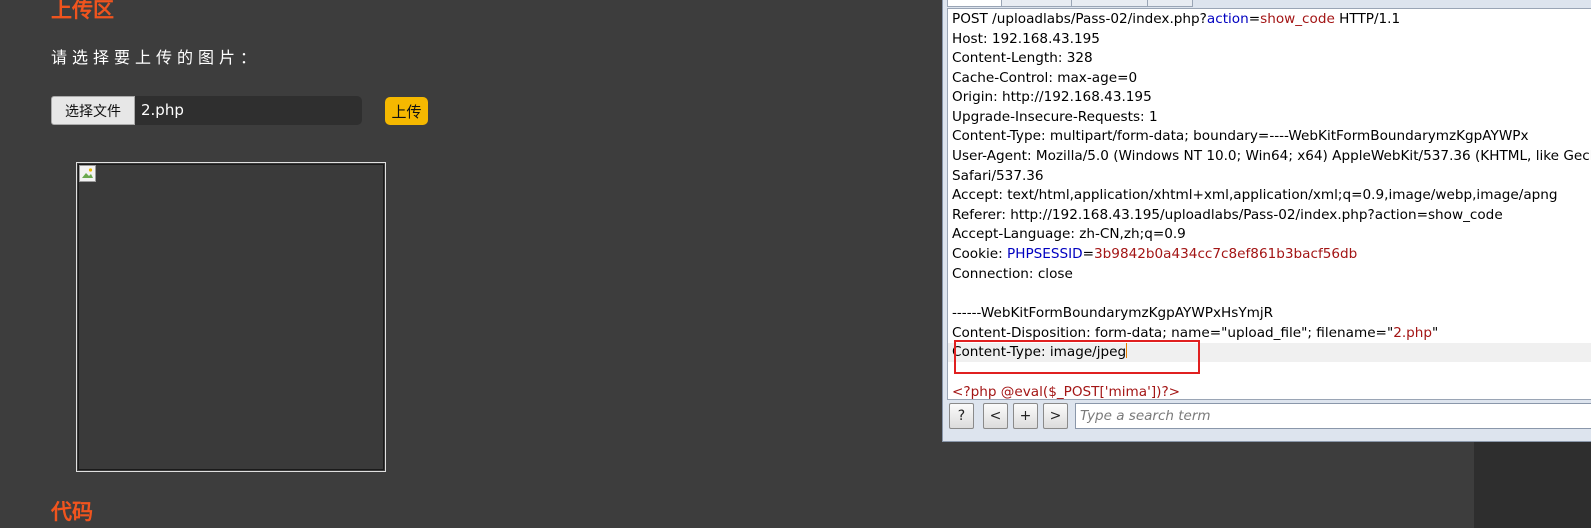 Image resolution: width=1591 pixels, height=528 pixels. I want to click on highlight-annotation-box, so click(1077, 357).